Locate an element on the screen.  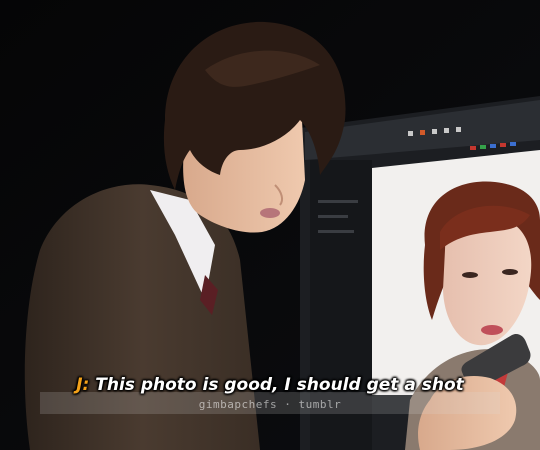
subtitle-text: This photo is good, I should get a shot is located at coordinates (276, 385).